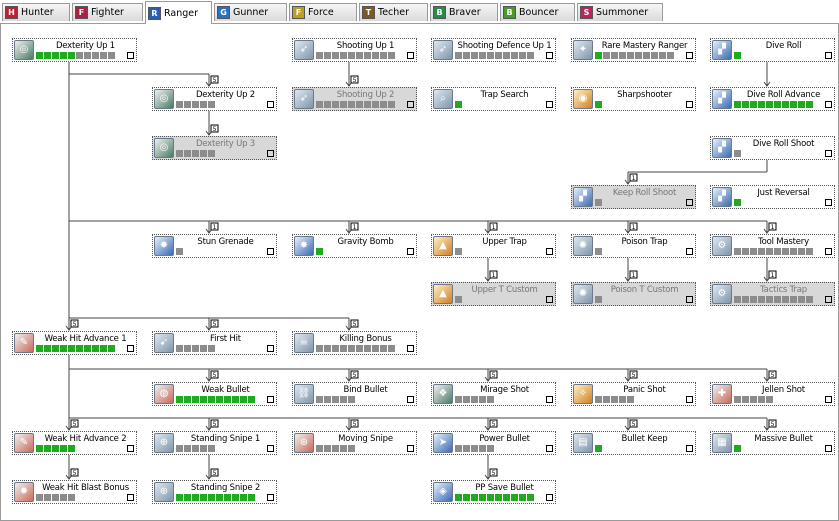 The image size is (839, 521). What do you see at coordinates (633, 394) in the screenshot?
I see `skill-node-panicshot: ✧ Panic Shot` at bounding box center [633, 394].